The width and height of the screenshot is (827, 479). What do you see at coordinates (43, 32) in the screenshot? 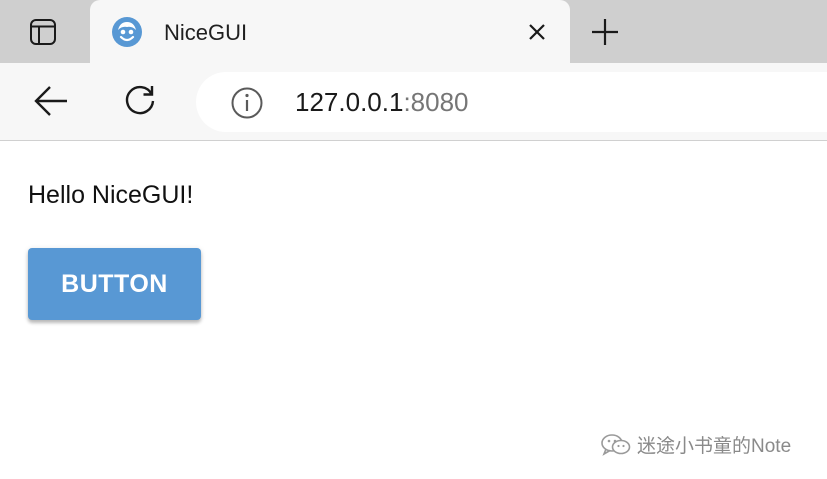
I see `tab-actions-icon` at bounding box center [43, 32].